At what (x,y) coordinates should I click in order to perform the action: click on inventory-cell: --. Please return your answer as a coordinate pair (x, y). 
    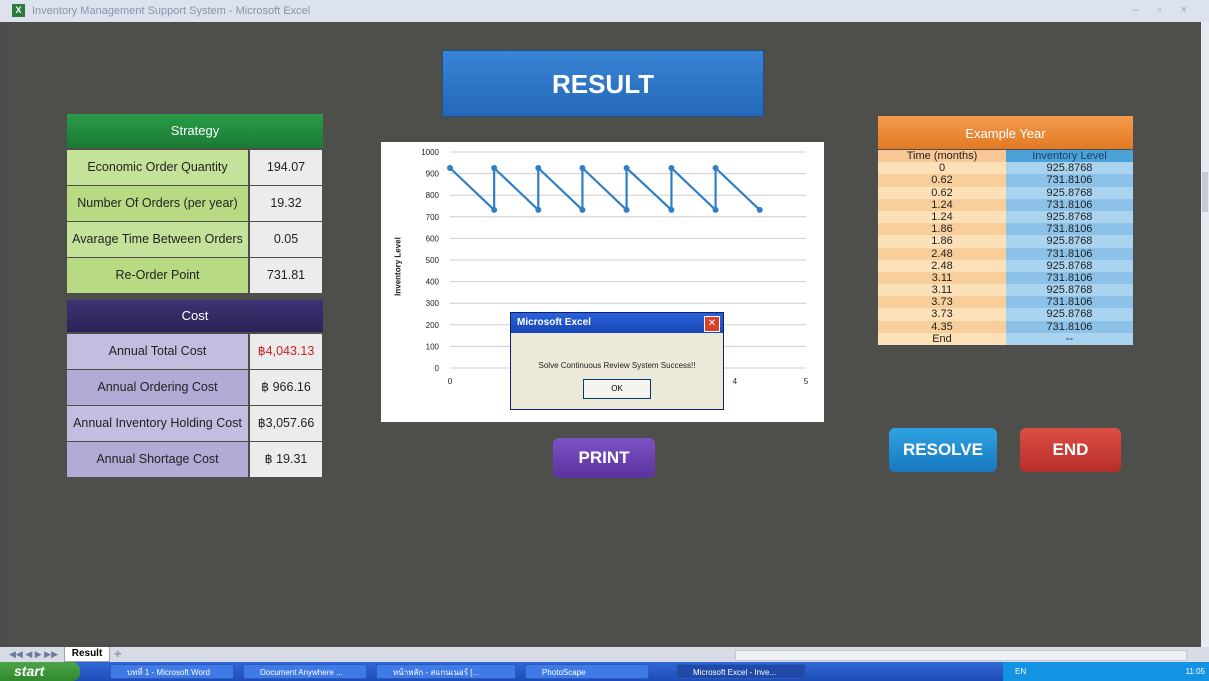
    Looking at the image, I should click on (1069, 338).